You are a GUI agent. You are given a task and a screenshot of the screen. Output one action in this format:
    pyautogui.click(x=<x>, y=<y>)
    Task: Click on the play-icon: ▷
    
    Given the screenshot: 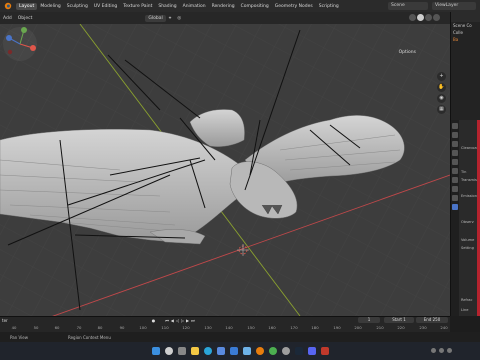 What is the action you would take?
    pyautogui.click(x=182, y=320)
    